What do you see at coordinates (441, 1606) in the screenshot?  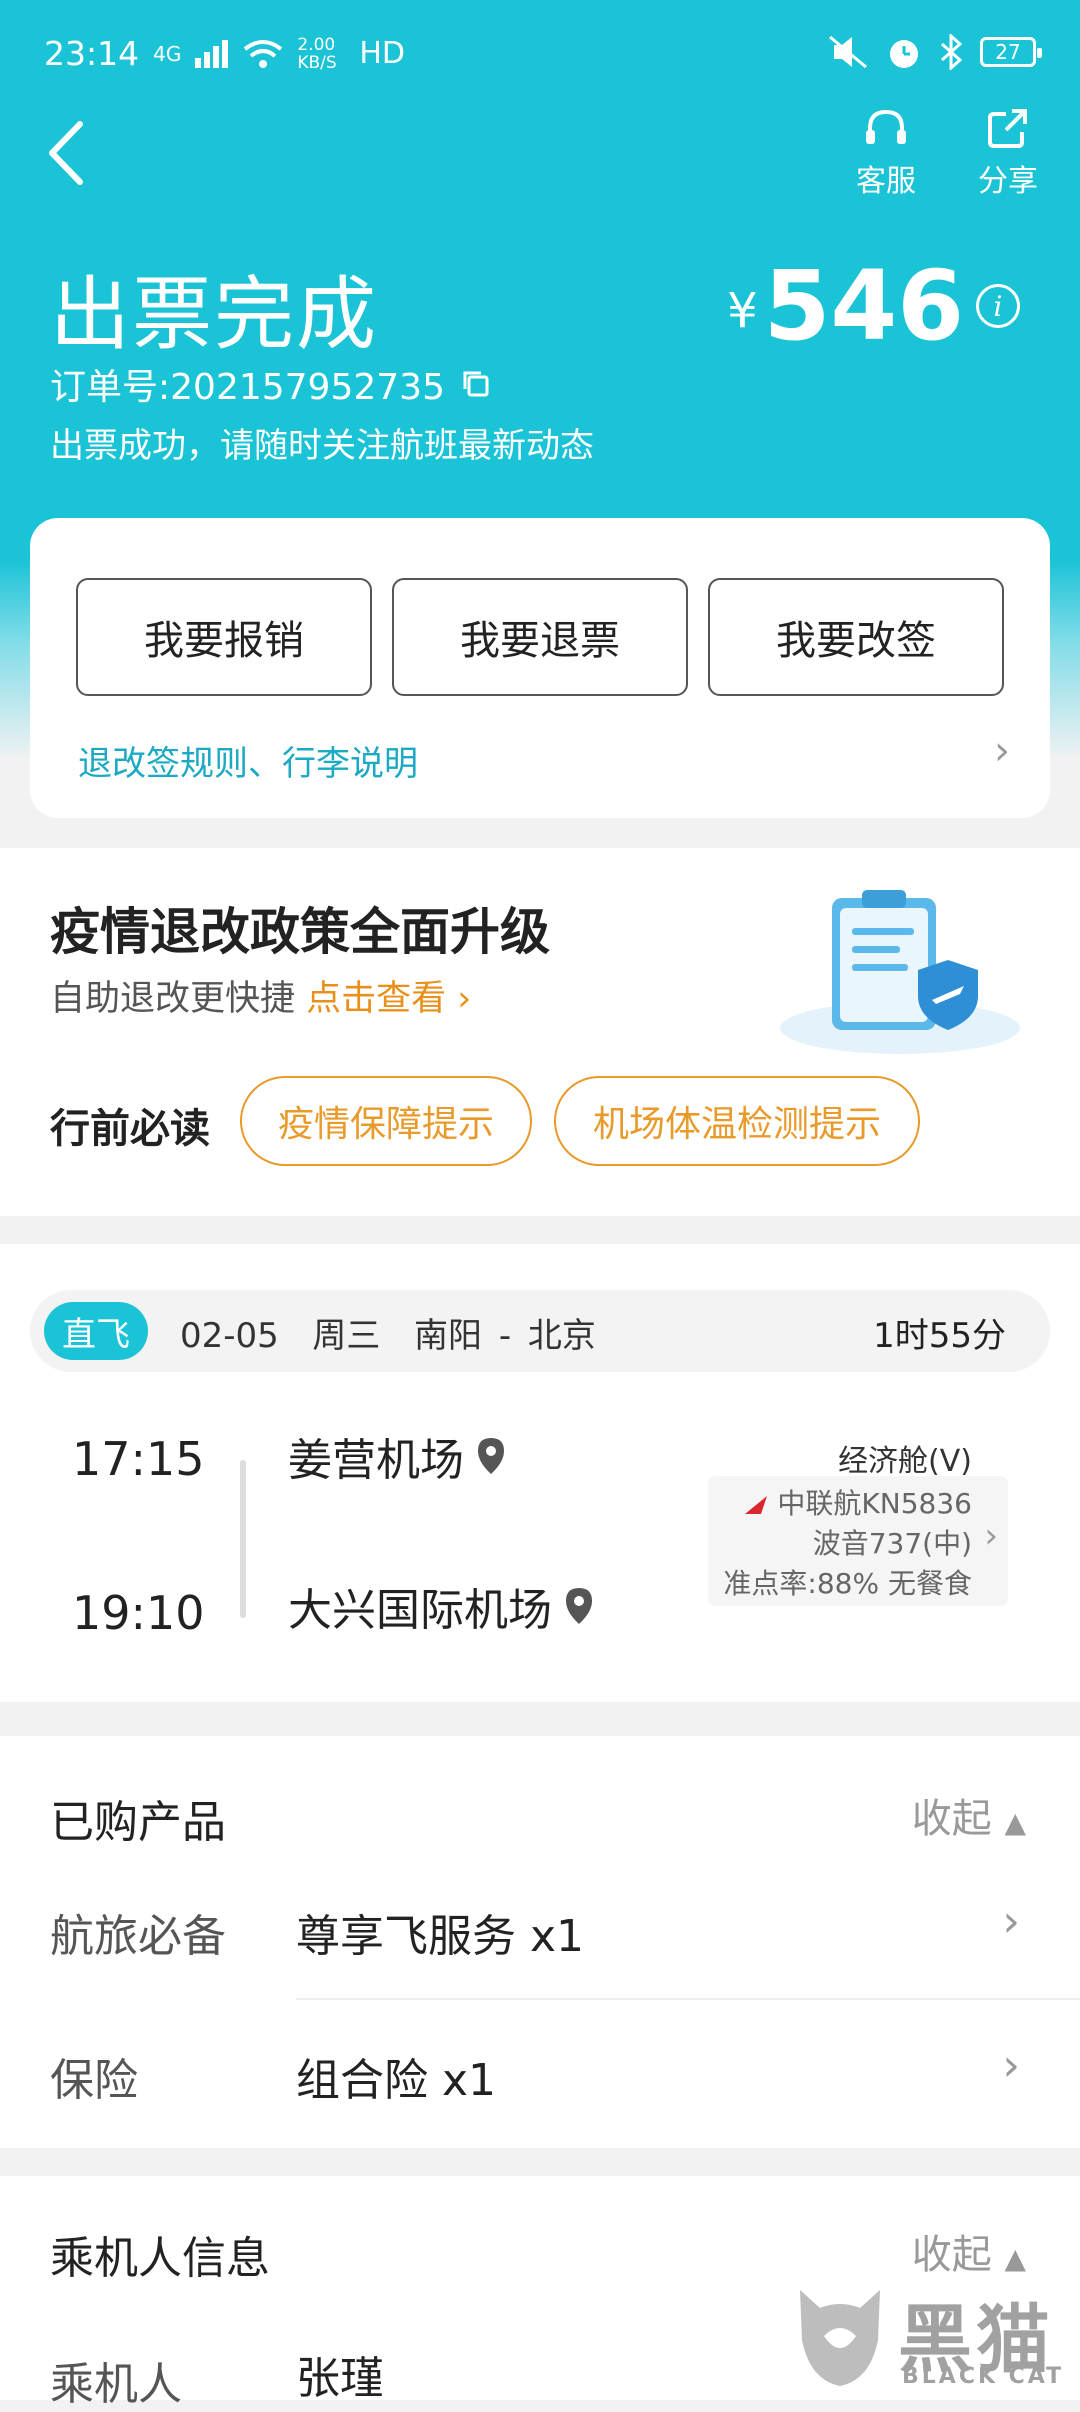 I see `arrival-airport: 大兴国际机场` at bounding box center [441, 1606].